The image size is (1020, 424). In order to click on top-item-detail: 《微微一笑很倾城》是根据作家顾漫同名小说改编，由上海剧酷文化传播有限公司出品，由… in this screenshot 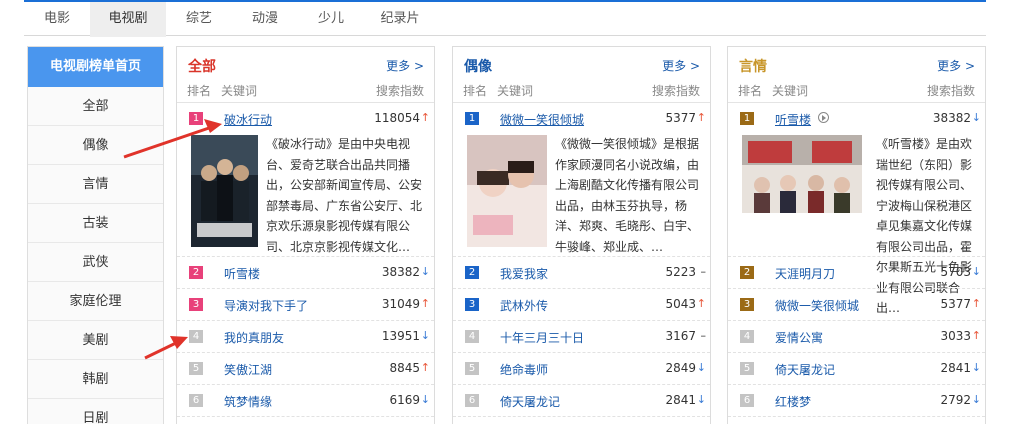, I will do `click(581, 195)`.